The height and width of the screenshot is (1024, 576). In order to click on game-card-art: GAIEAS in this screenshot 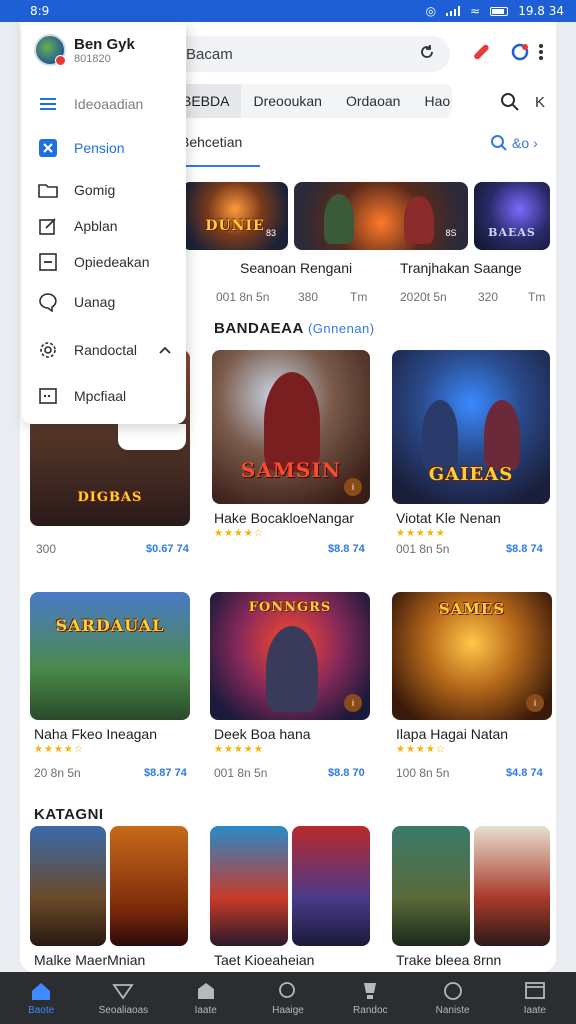, I will do `click(471, 427)`.